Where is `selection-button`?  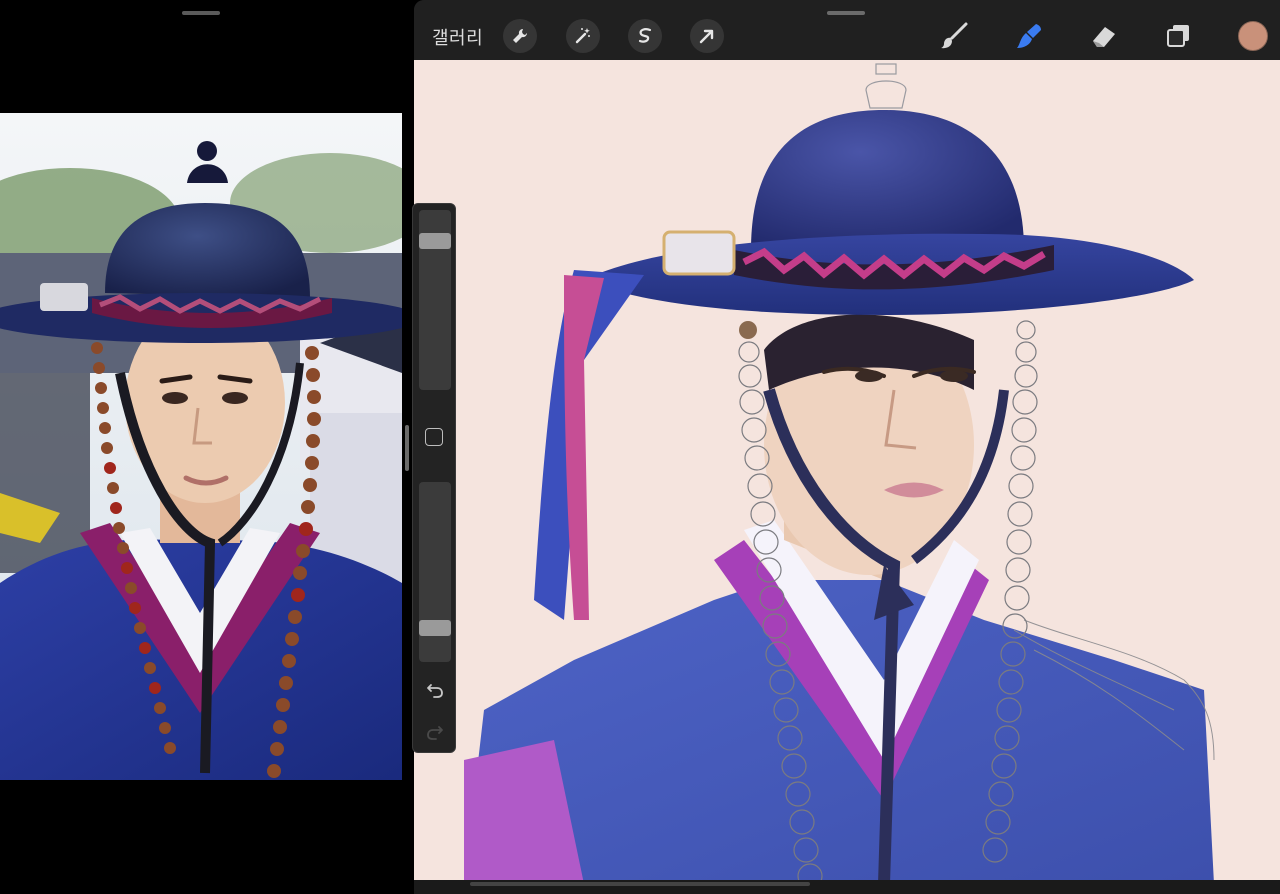
selection-button is located at coordinates (645, 36).